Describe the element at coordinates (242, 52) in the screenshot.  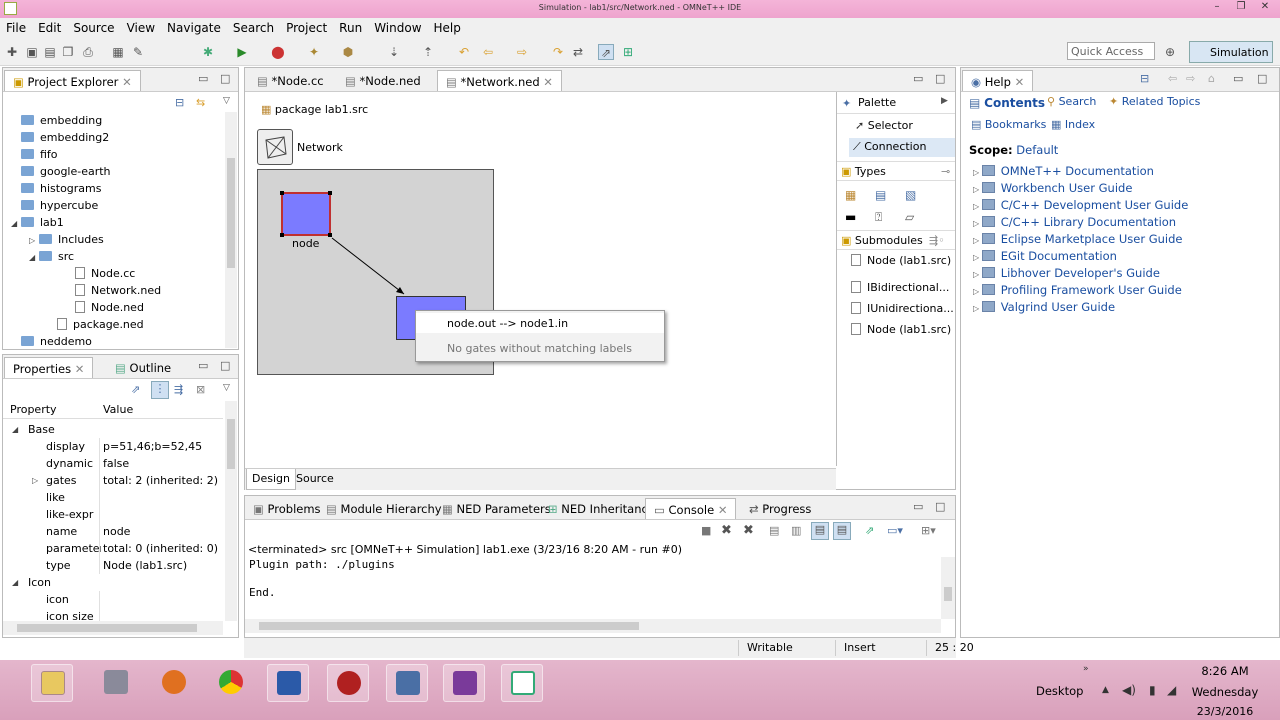
I see `run-icon: ▶` at that location.